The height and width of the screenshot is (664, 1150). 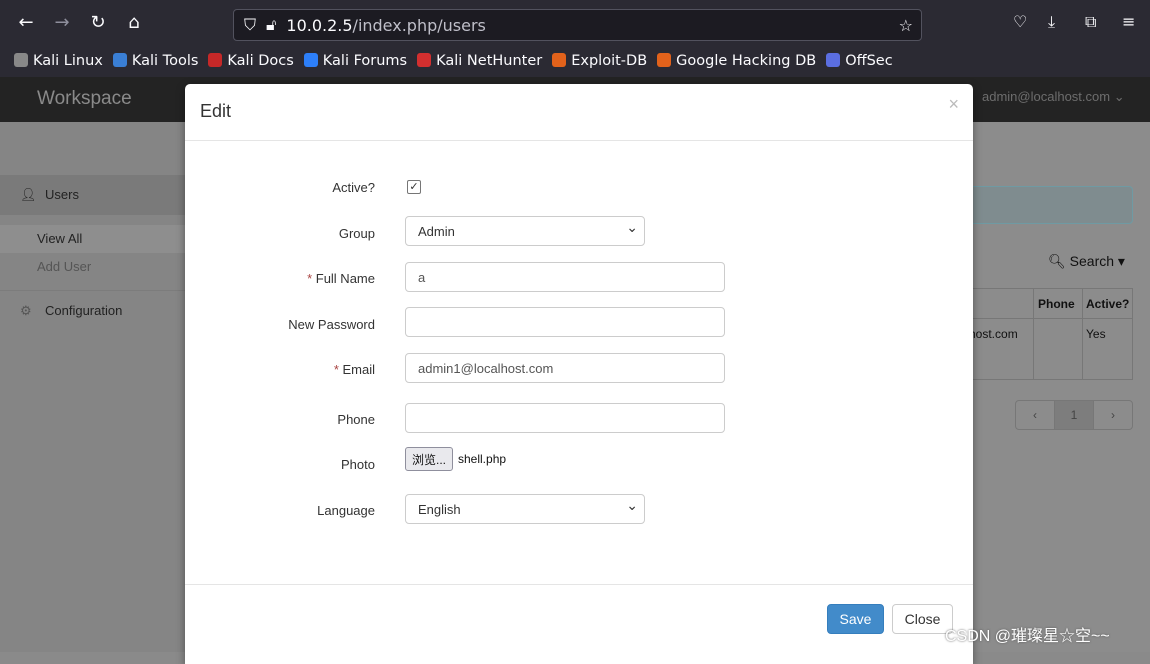 What do you see at coordinates (525, 231) in the screenshot?
I see `group-select: Admin` at bounding box center [525, 231].